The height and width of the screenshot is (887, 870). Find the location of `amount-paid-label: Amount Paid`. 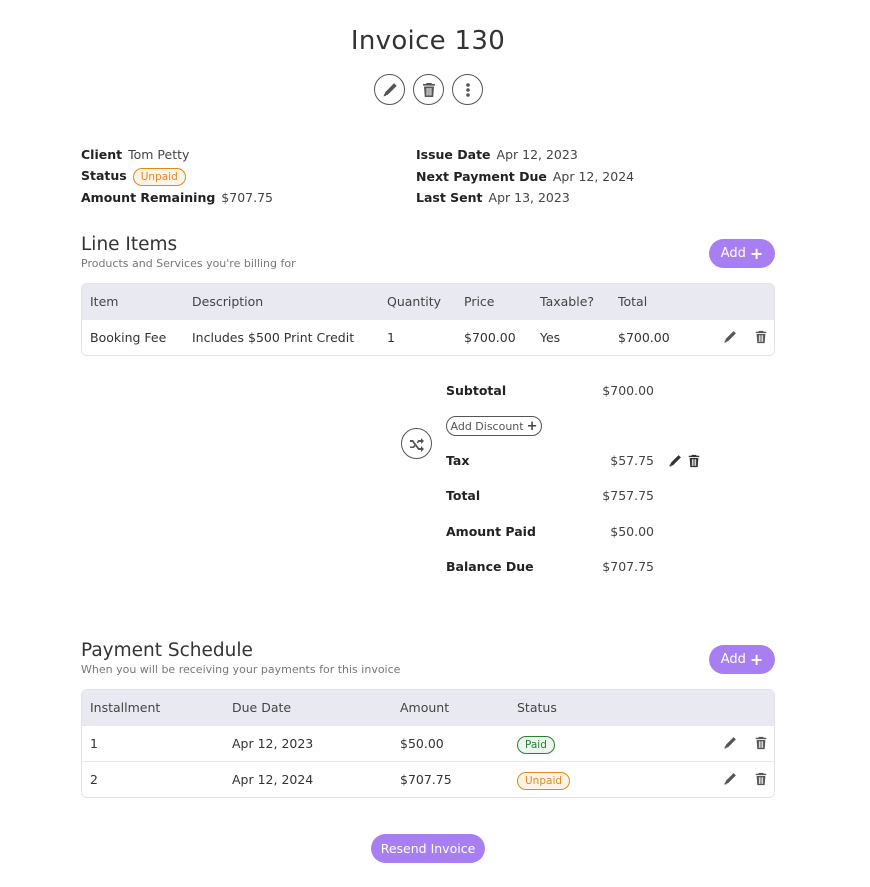

amount-paid-label: Amount Paid is located at coordinates (491, 531).